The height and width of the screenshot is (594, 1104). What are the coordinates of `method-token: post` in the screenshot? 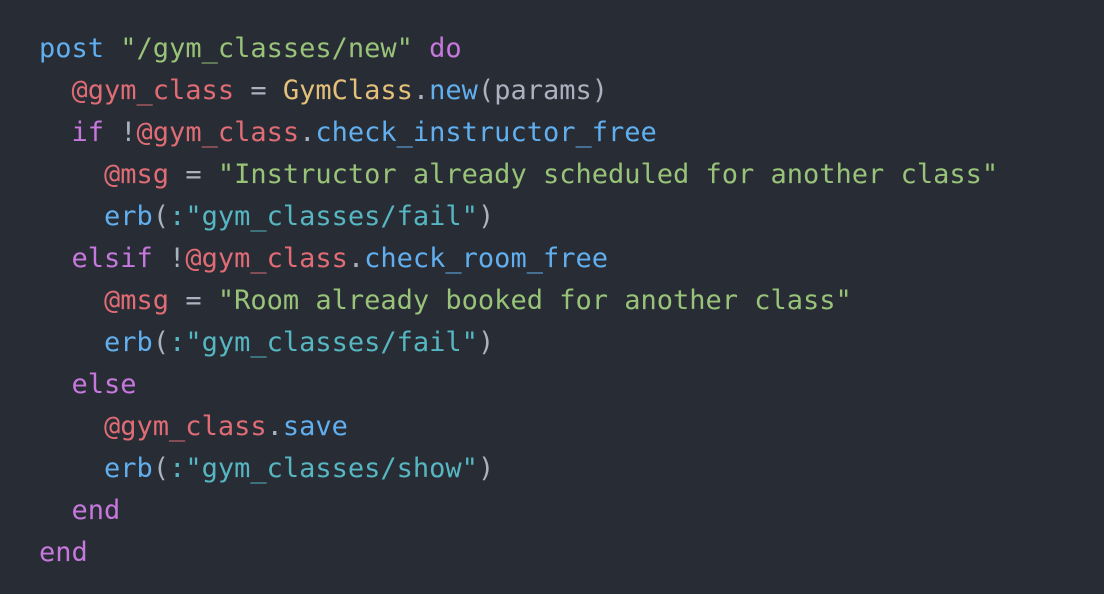 It's located at (72, 48).